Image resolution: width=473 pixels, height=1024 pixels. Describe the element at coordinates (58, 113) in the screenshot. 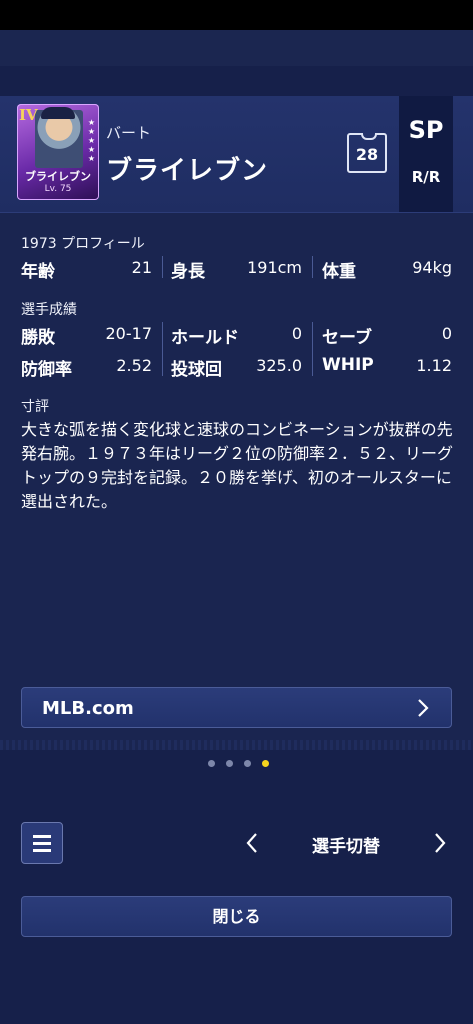

I see `player-cap` at that location.